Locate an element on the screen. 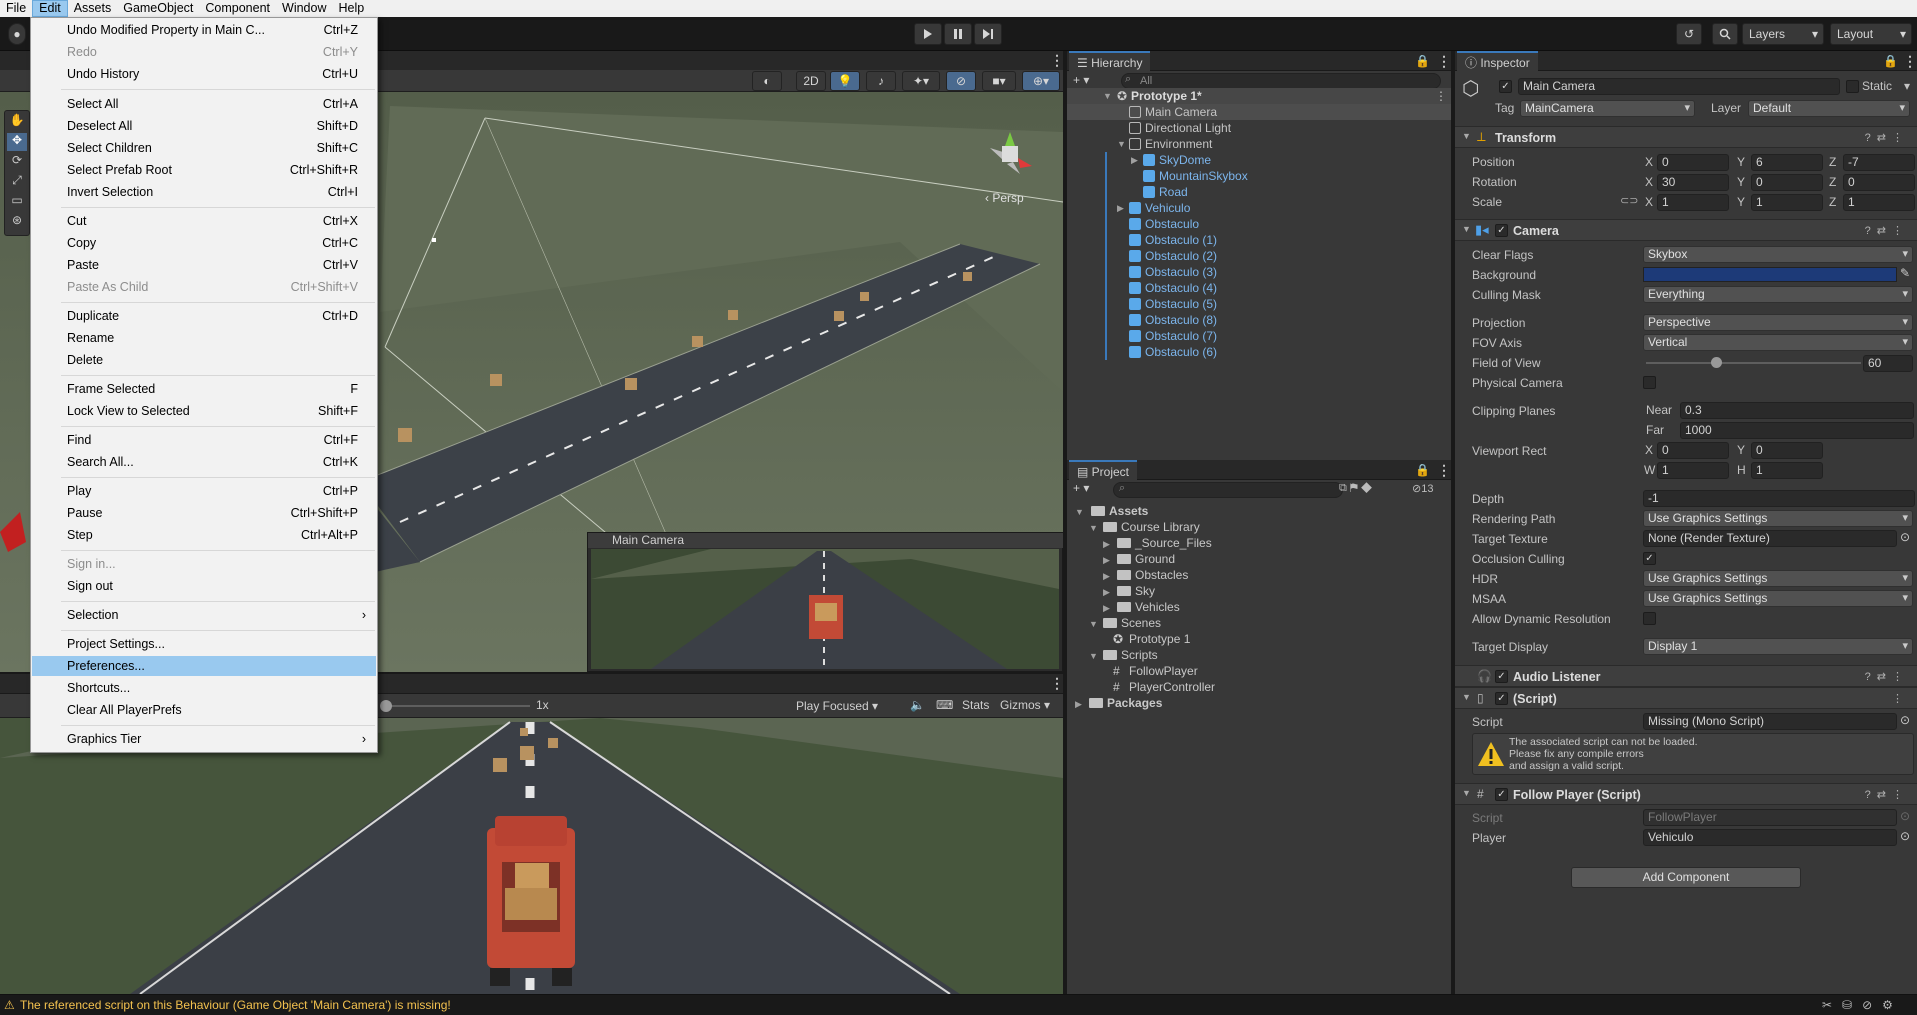 The image size is (1917, 1015). add-component-button: Add Component is located at coordinates (1686, 877).